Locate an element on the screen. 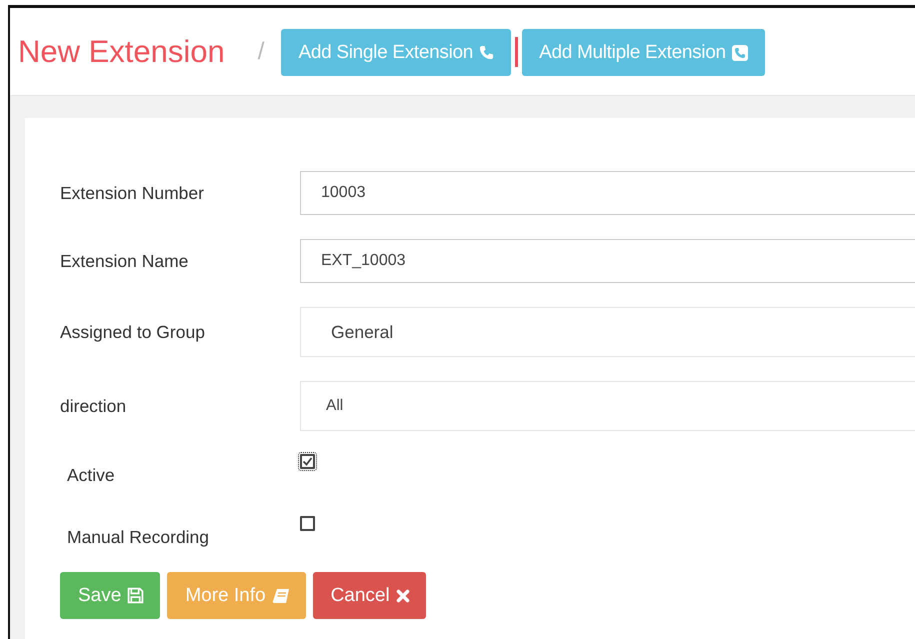 The height and width of the screenshot is (639, 915). page-title: New Extension is located at coordinates (121, 52).